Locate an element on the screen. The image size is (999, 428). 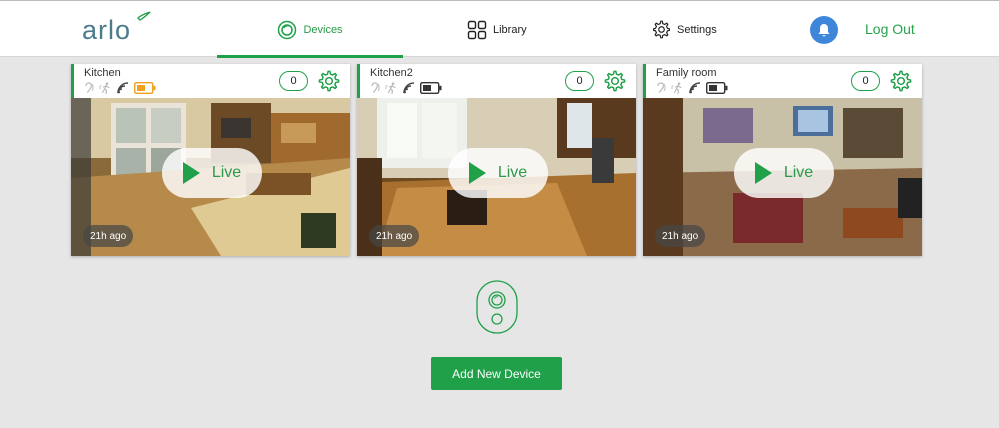
camera-name: Kitchen2 is located at coordinates (391, 73).